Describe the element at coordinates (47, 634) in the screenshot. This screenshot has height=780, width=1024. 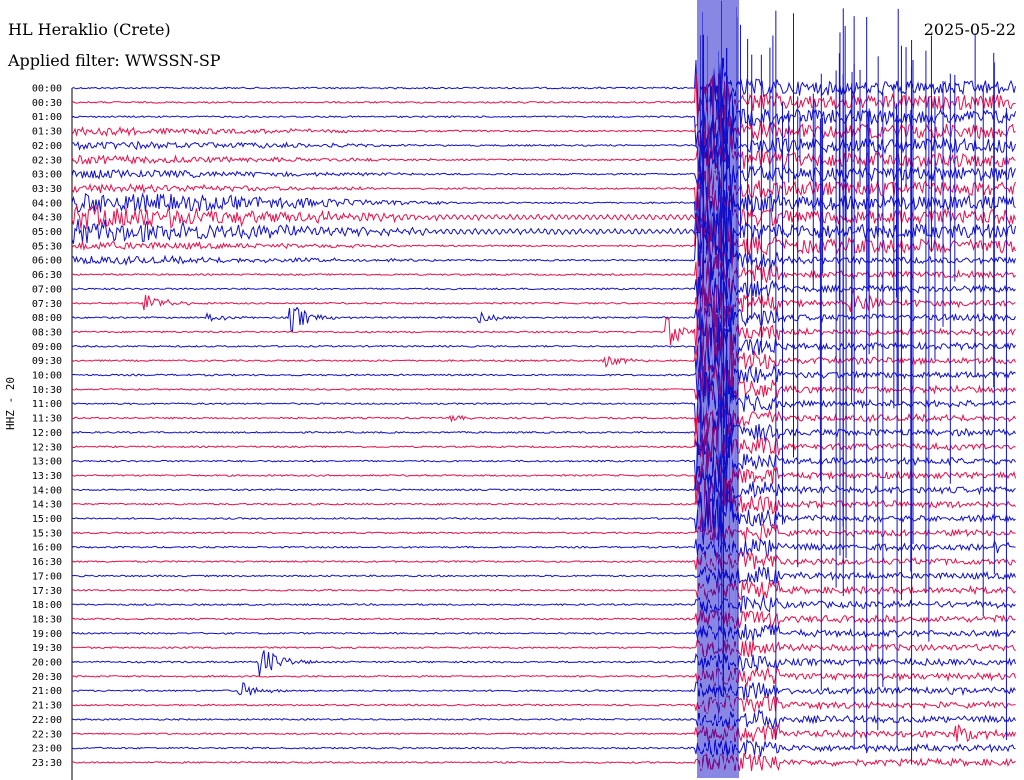
I see `row-label: 19:00` at that location.